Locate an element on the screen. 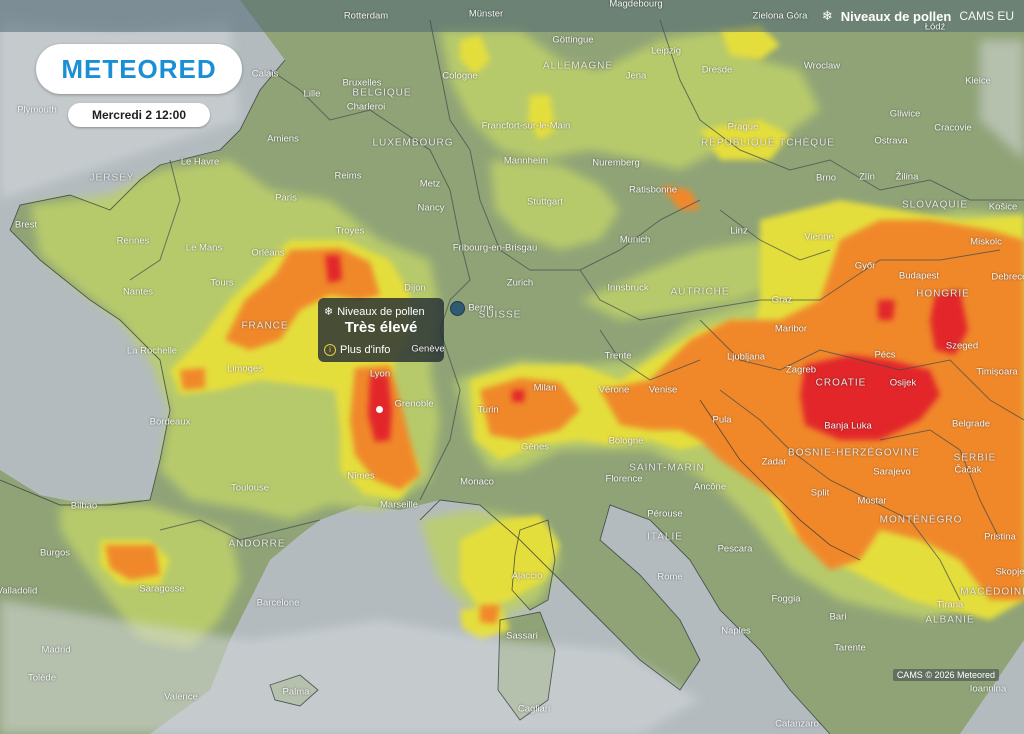 This screenshot has height=734, width=1024. city-label: Göttingue is located at coordinates (573, 40).